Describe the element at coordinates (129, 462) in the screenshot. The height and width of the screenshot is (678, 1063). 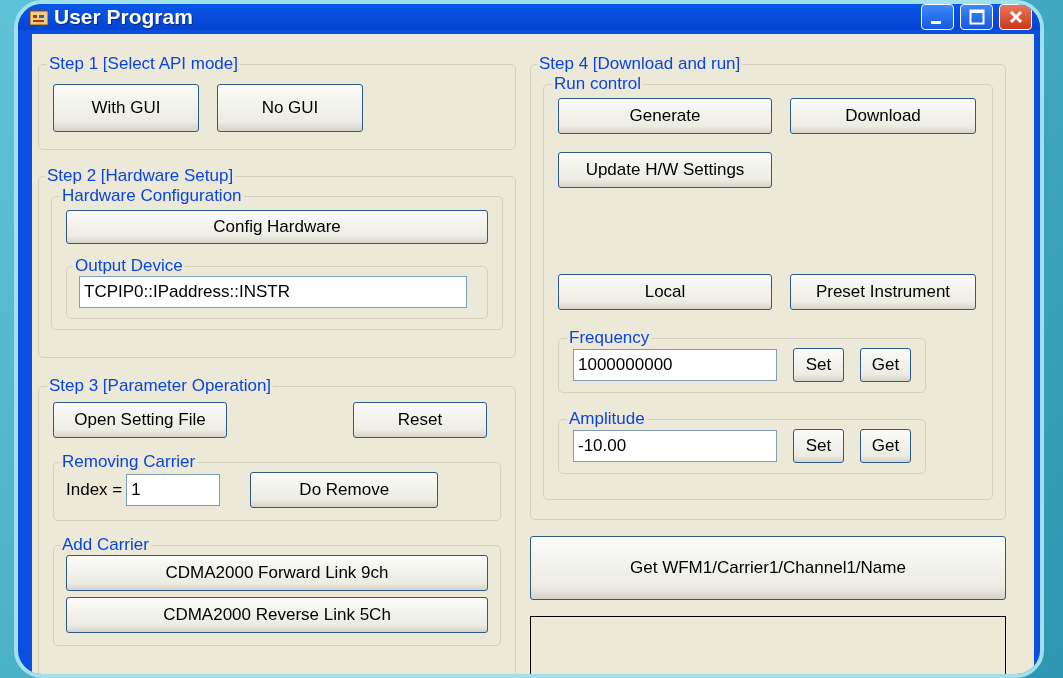
I see `group-title: Removing Carrier` at that location.